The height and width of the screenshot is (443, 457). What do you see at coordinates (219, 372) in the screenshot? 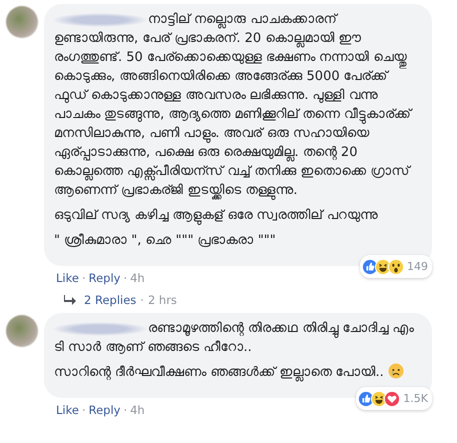
I see `comment-text: സാറിന്റെ ദീർഘവീക്ഷണം ഞങ്ങൾക്ക് ഇല്ലാതെ പോയി..` at bounding box center [219, 372].